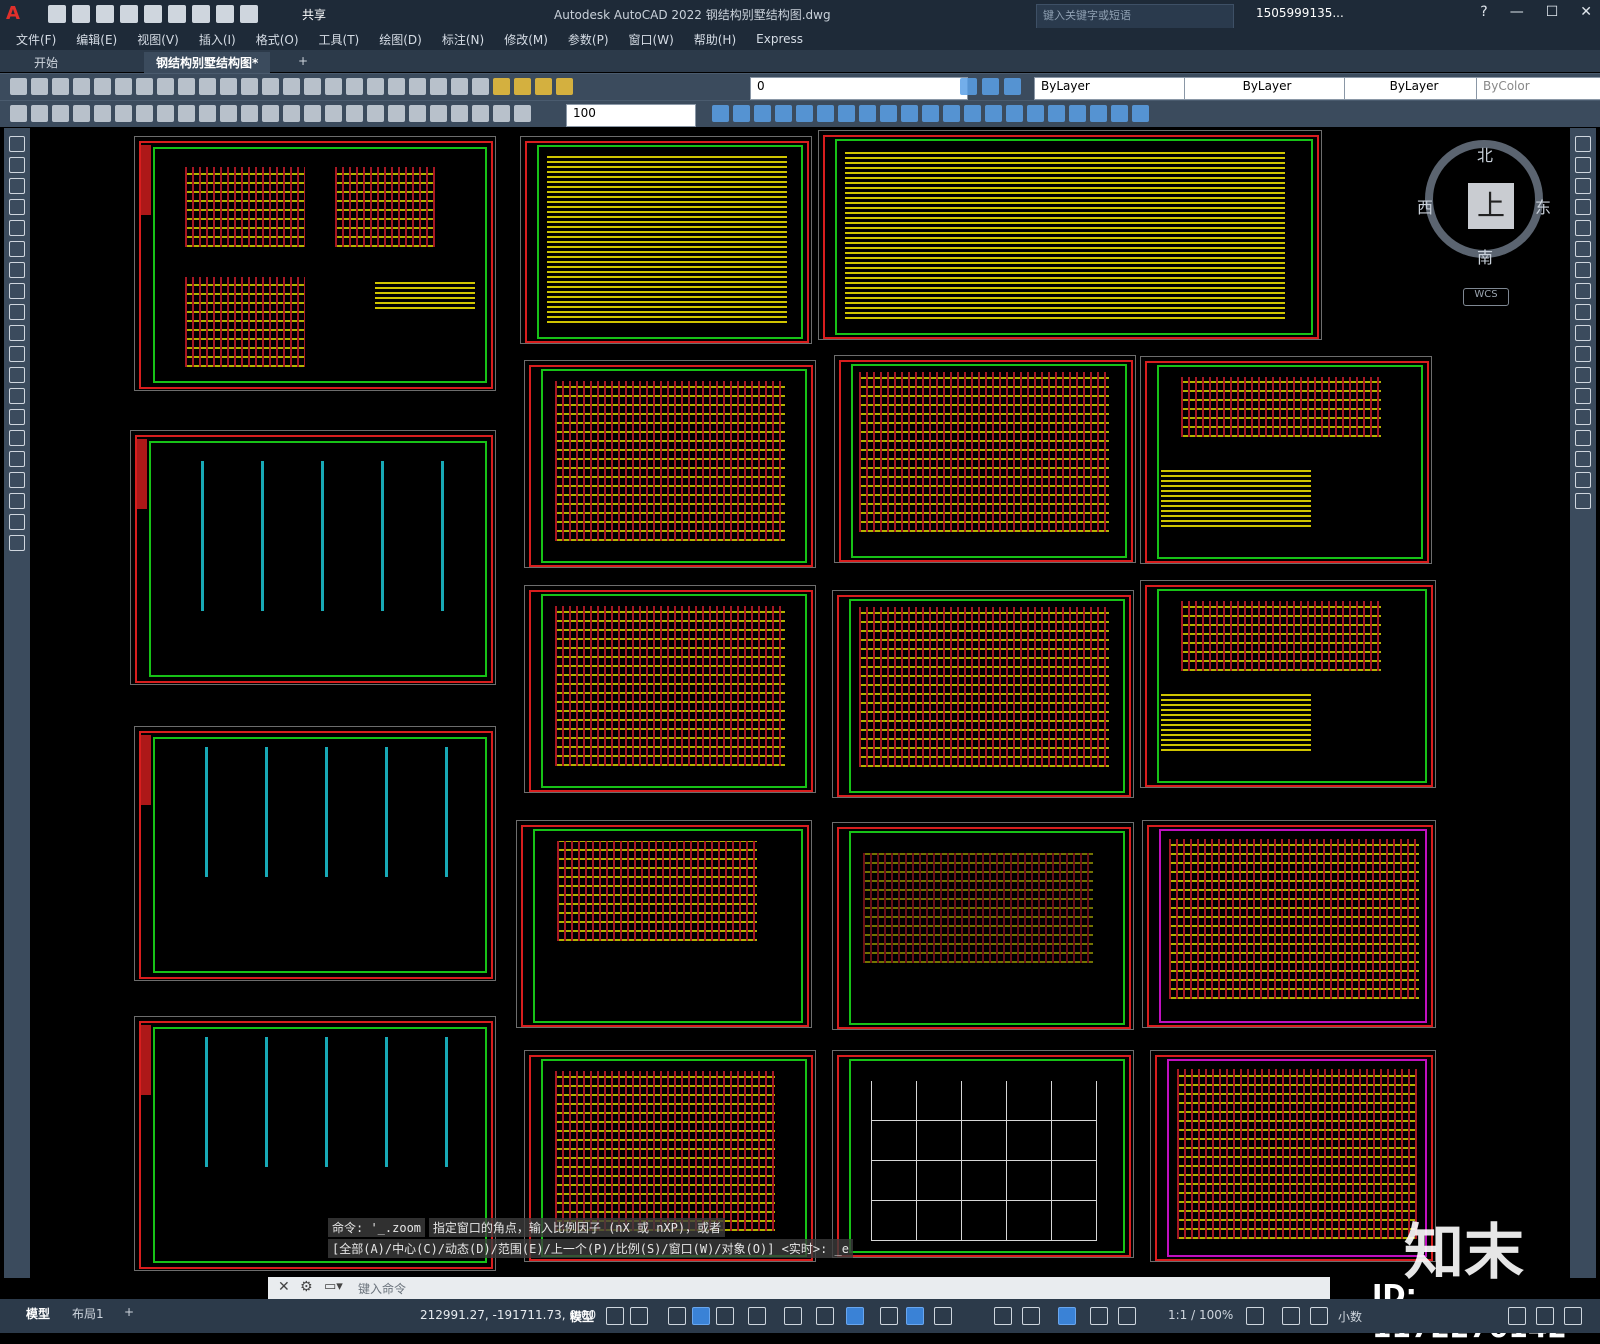 This screenshot has height=1344, width=1600. What do you see at coordinates (1517, 12) in the screenshot?
I see `minimize-button: —` at bounding box center [1517, 12].